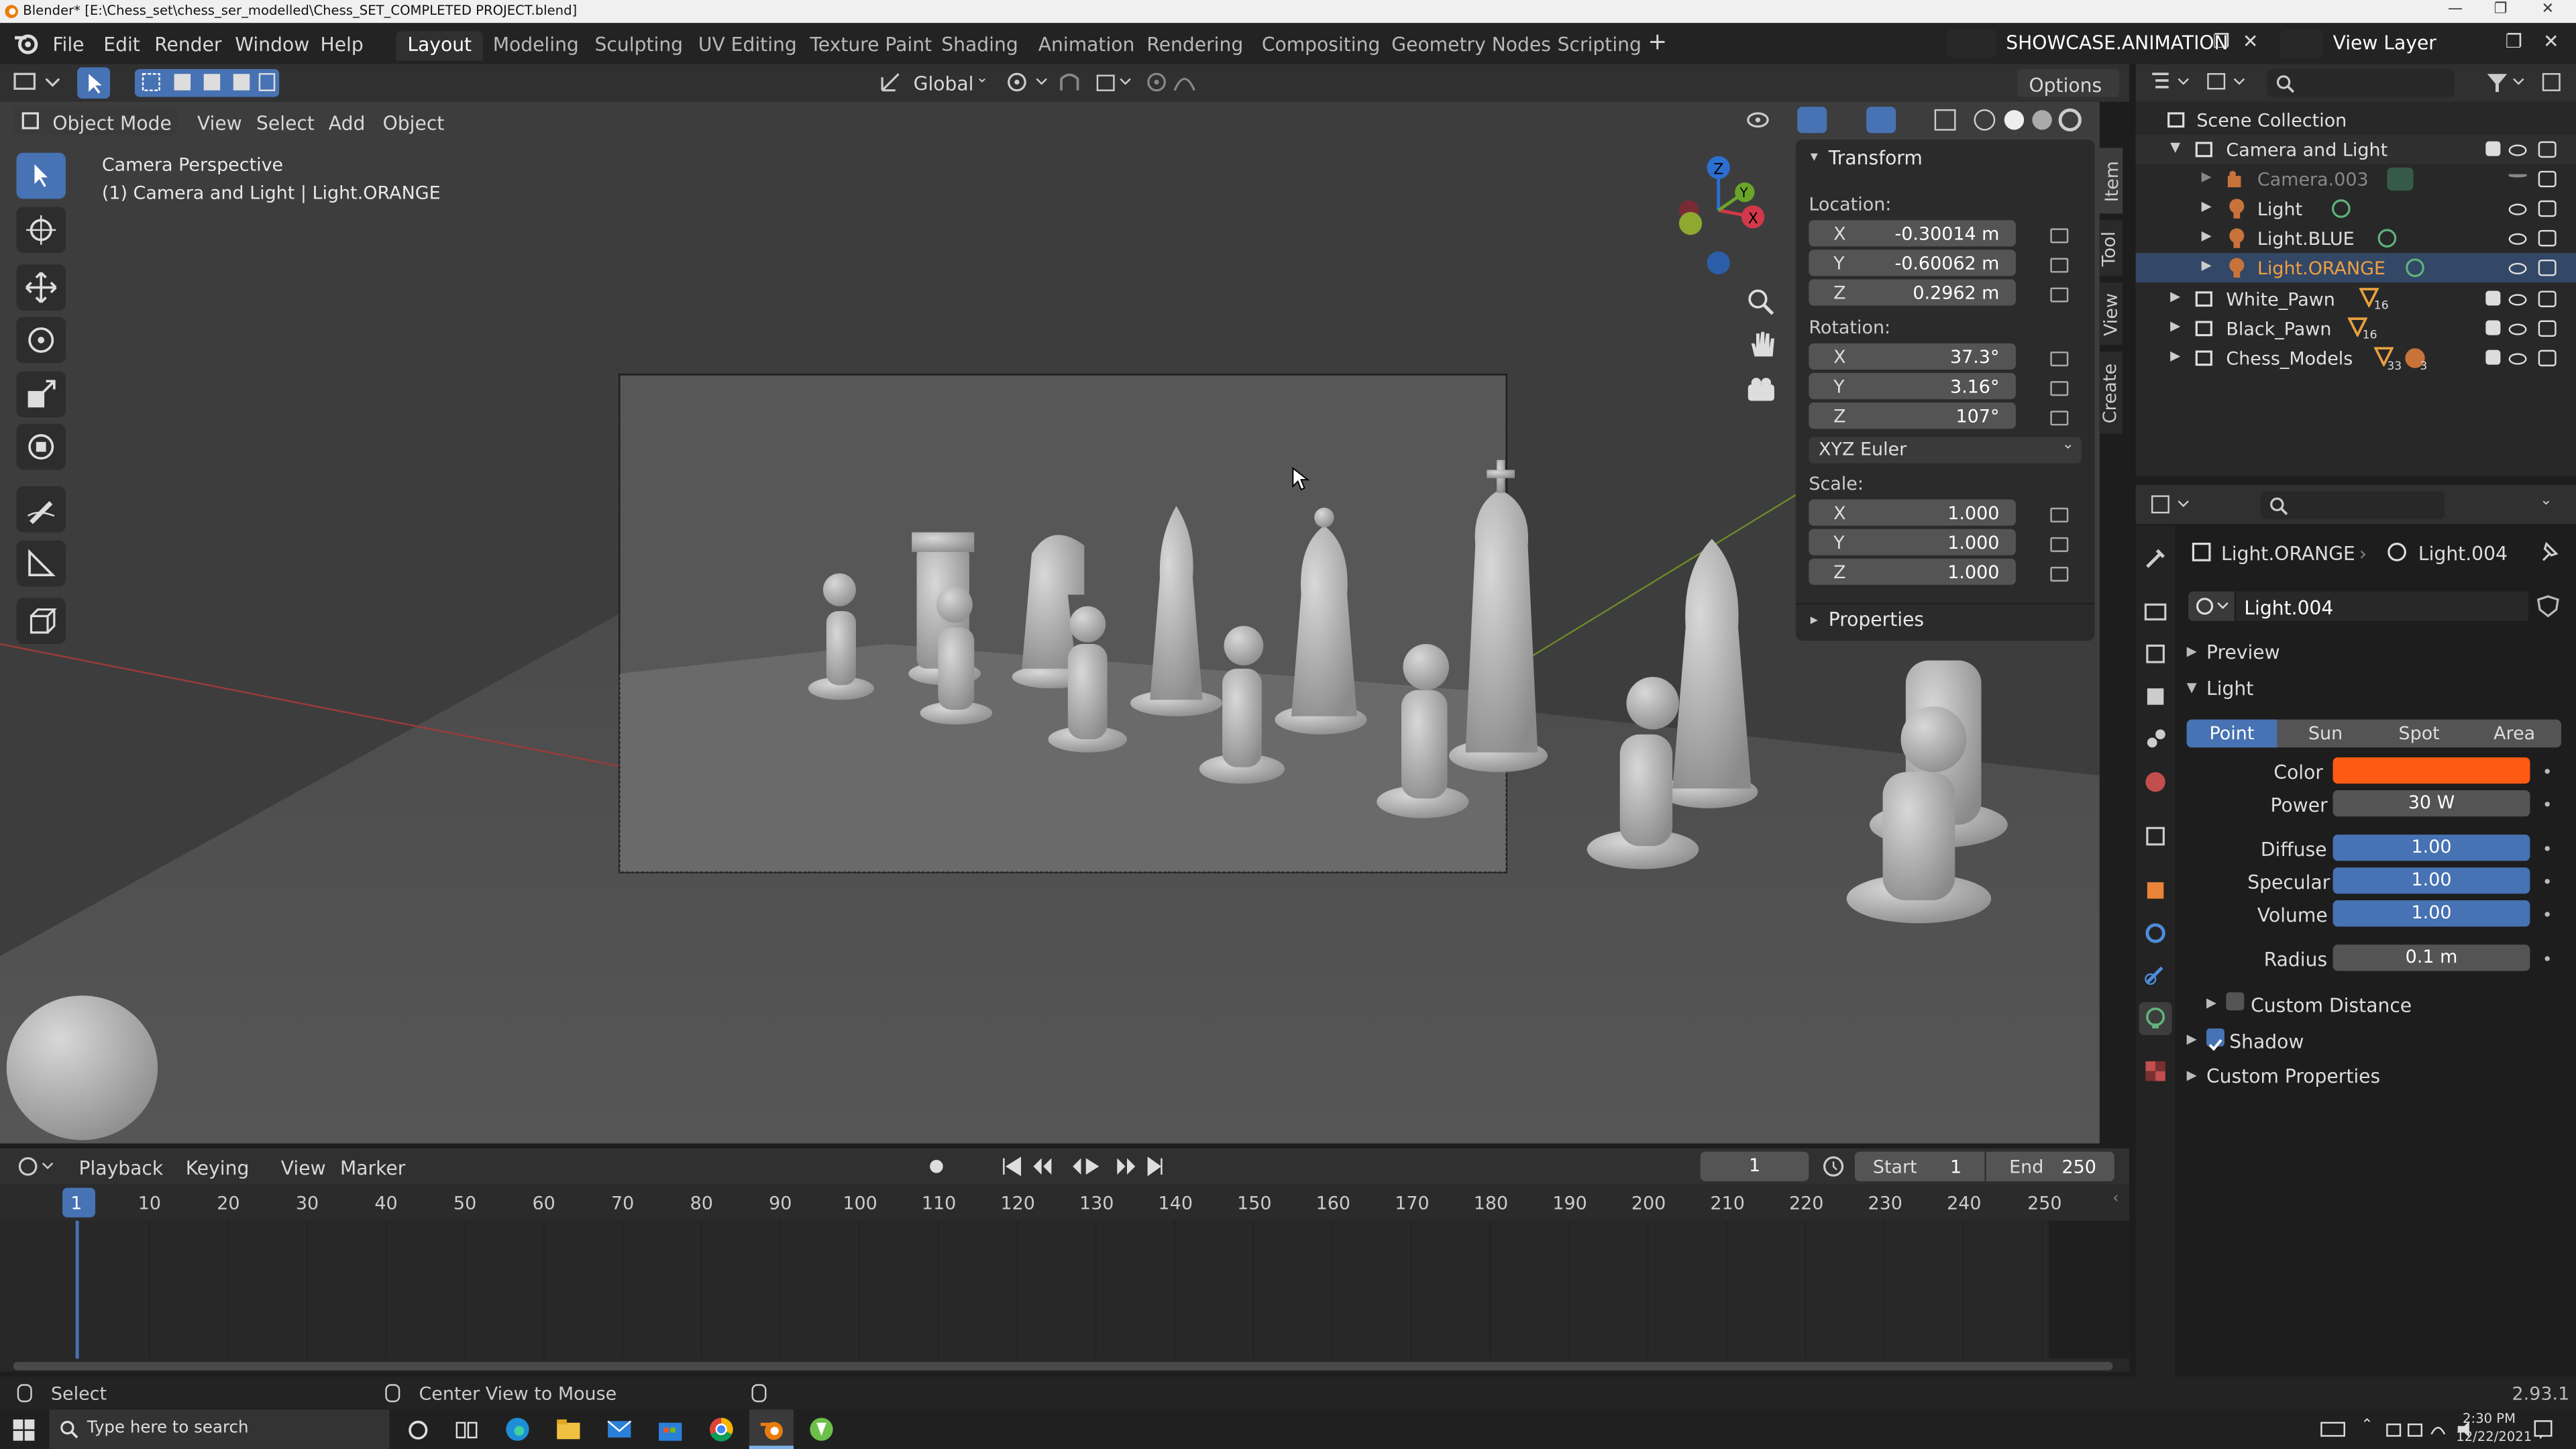 The width and height of the screenshot is (2576, 1449). What do you see at coordinates (536, 46) in the screenshot?
I see `tab-modeling: Modeling` at bounding box center [536, 46].